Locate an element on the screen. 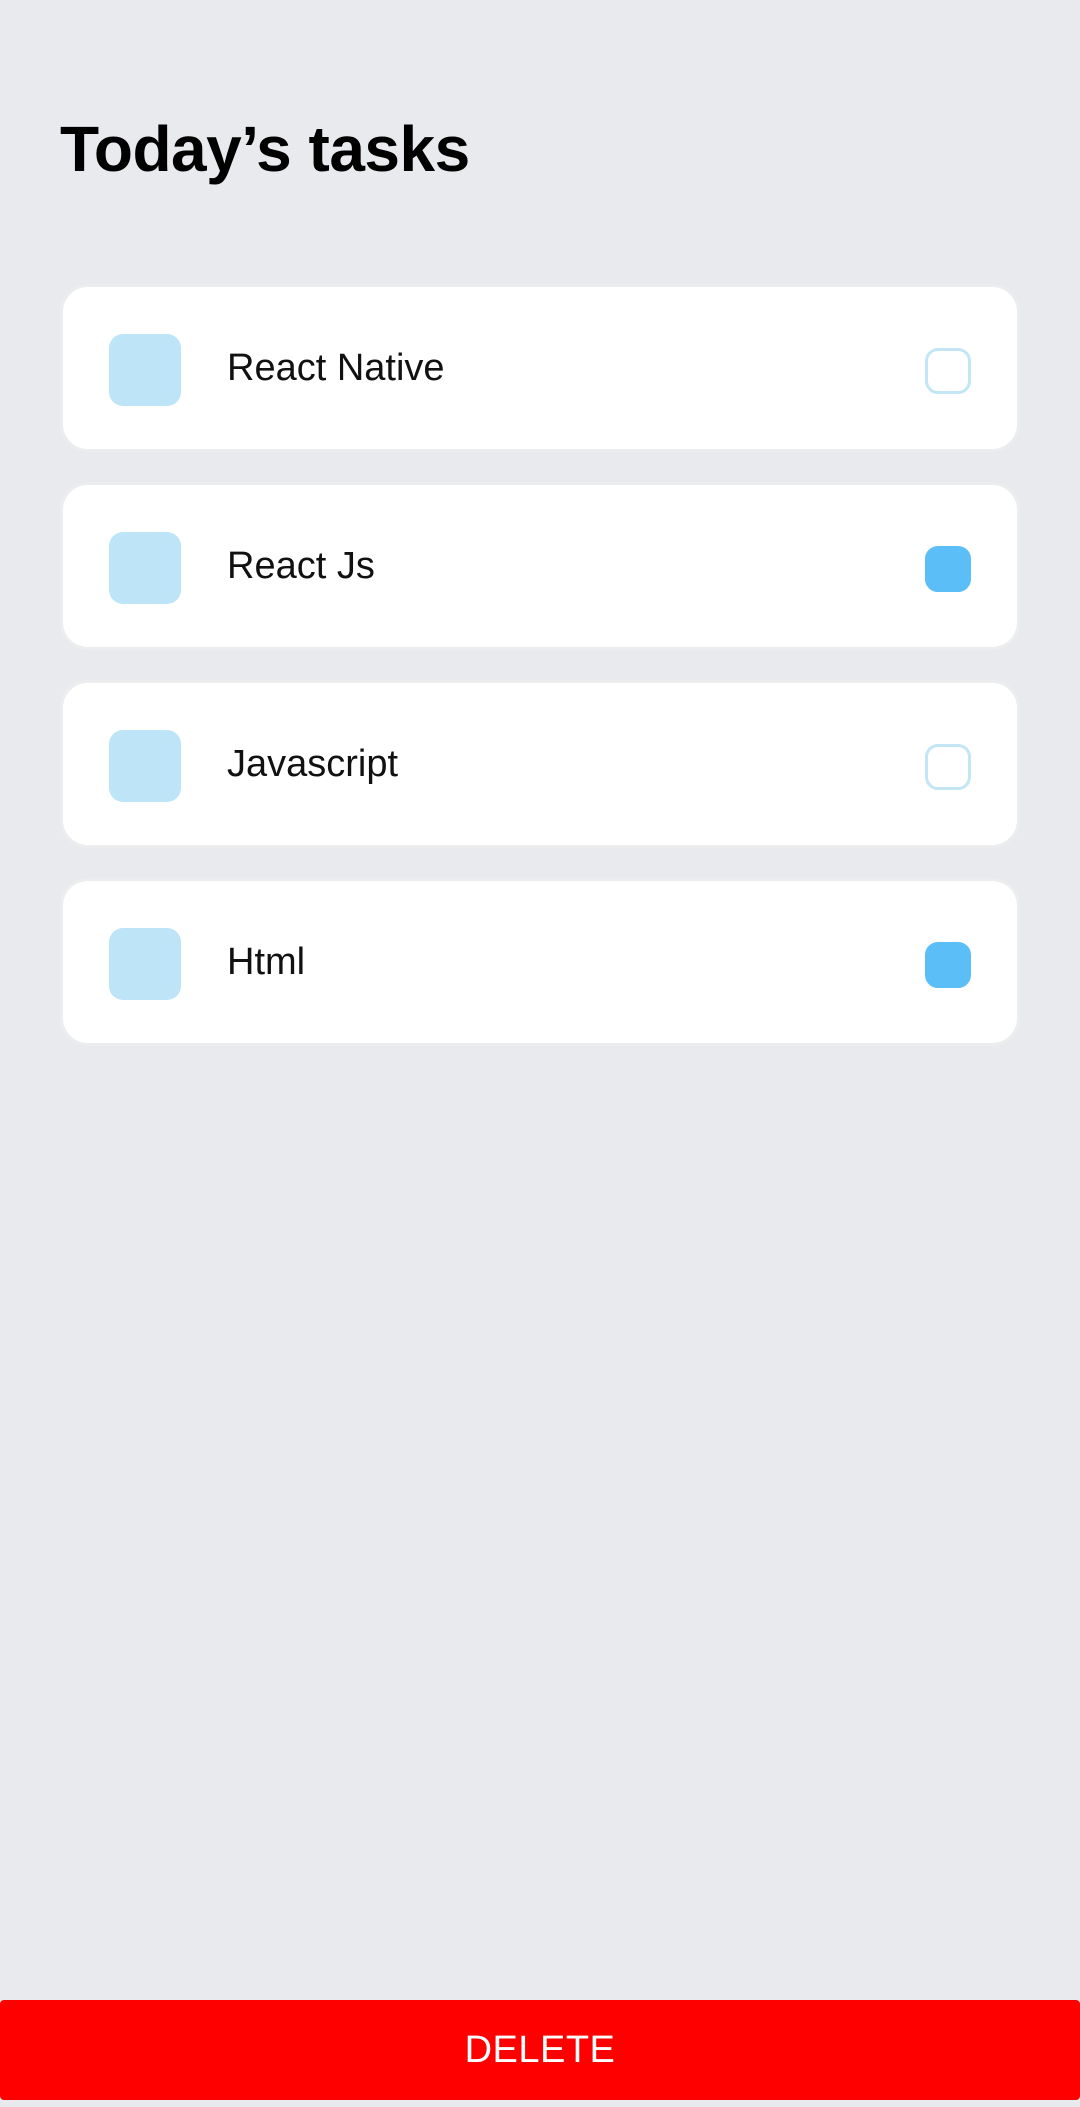 The width and height of the screenshot is (1080, 2107). delete-button: DELETE is located at coordinates (540, 2050).